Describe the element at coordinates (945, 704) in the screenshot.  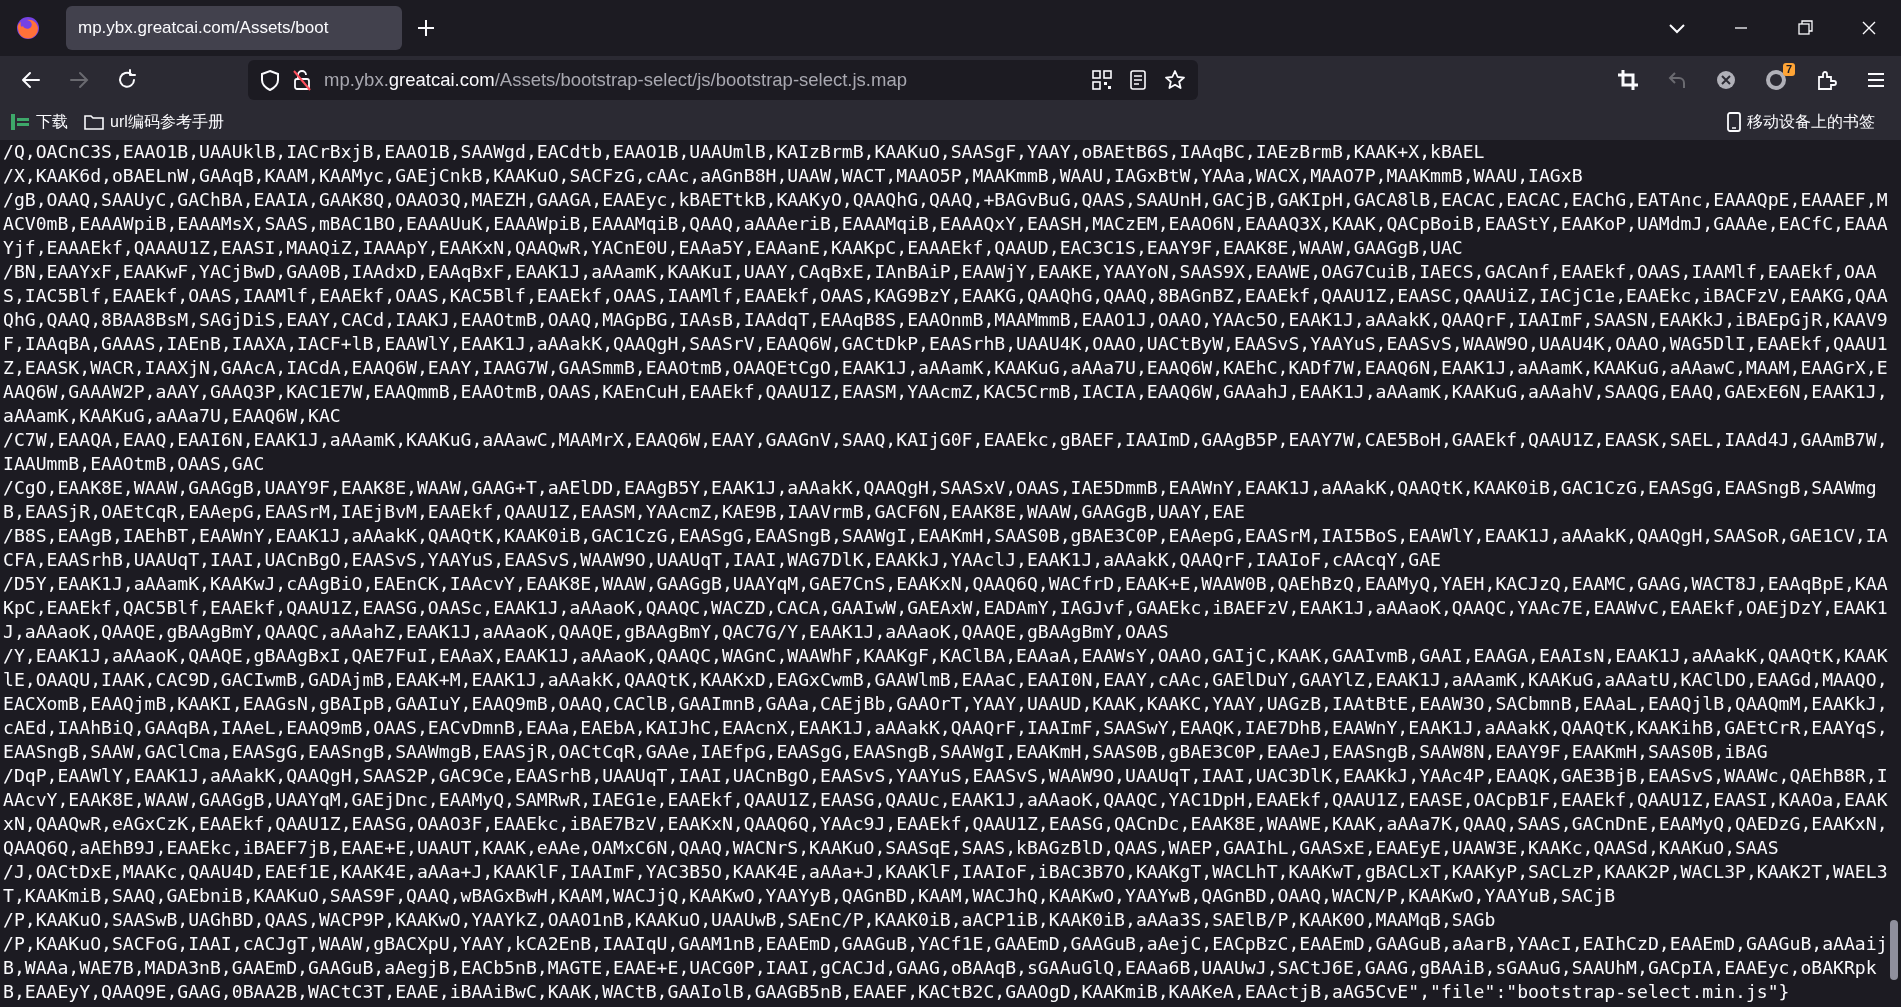
I see `code-line: /Y,EAAK1J,aAAaoK,QAAQE,gBAAgBxI,QAE7FuI,EAAaX,EAAK1J,aAAaoK,QAAQC,WAGnC,WAAWhF,KAAKgF,KAClBA,EAAaA,EAAWsY,OAAO,GAIjC,KAAK,GAAIvmB,GAAI,EAAGA,EAAIsN,EAAK1J,aAAakK,QAAQtK,KAAKlE,OAAQU,IAAK,CAC9D,GACIwmB,GADAjmB,EAAK+M,EAAK1J,aAAakK,QAAQtK,KAAKxD,EAGxCwmB,GAAWlmB,EAAaC,EAAI0N,EAAY,cAAc,GAElDuY,GAAYlZ,EAAK1J,aAAamK,KAAKuG,aAAatU,KAClDO,EAAGd,MAAQO,EACXomB,EAAQjmB,KAAKI,EAAGsN,gBAIpB,GAAIuY,EAAQ9mB,OAAQ,CAClB,GAAImnB,GAAa,CAEjBb,GAAOrT,YAAY,UAAUD,KAAK,KAAKC,YAAY,UAGzB,IAAtBtE,EAAW3O,SACbmnB,EAAaL,EAAQjlB,QAAQmM,EAAKkJ,cAEd,IAAhBiQ,GAAqBA,IAAeL,EAAQ9mB,OAAS,EACvDmnB,EAAa,EAEbA,KAIJhC,EAAcnX,EAAK1J,aAAakK,QAAQrF,IAAImF,SAASwY,EAAQK,IAE7DhB,EAAWnY,EAAK1J,aAAakK,QAAQtK,KAAKihB,GAEtCrR,EAAYqS,EAASngB,SAAW,GAClCma,EAASgG,EAASngB,SAAWmgB,EAASjR,OACtCqR,GAAe,IAEfpG,EAASgG,EAASngB,SAAWgI,EAAKmH,SAAS0B,gBAE3C0P,EAAeJ,EAASngB,SAAW8N,EAAY9F,EAAKmH,SAAS0B,iBAG` at that location.